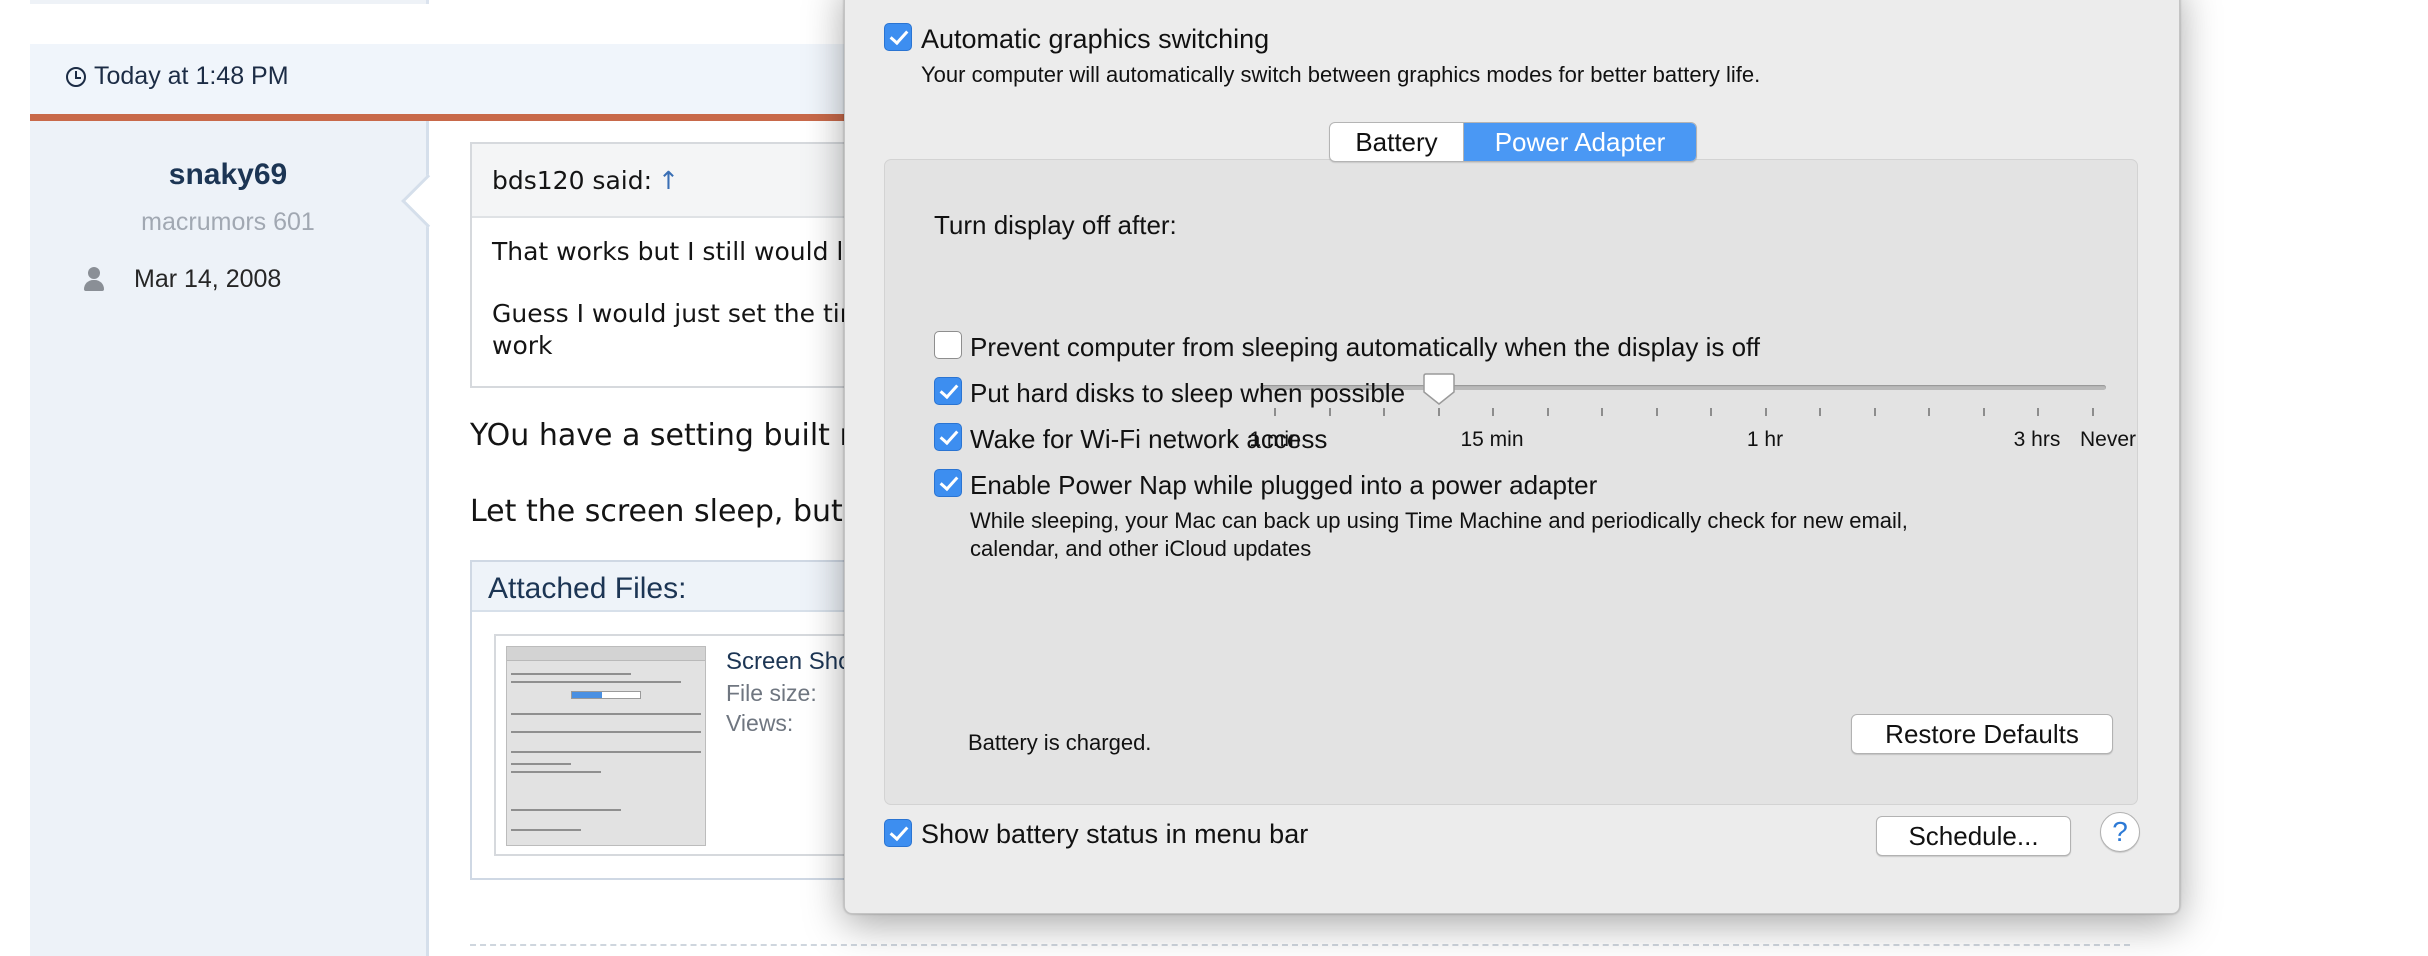 This screenshot has height=956, width=2428. I want to click on post-text: Let the screen sleep, but tu, so click(677, 511).